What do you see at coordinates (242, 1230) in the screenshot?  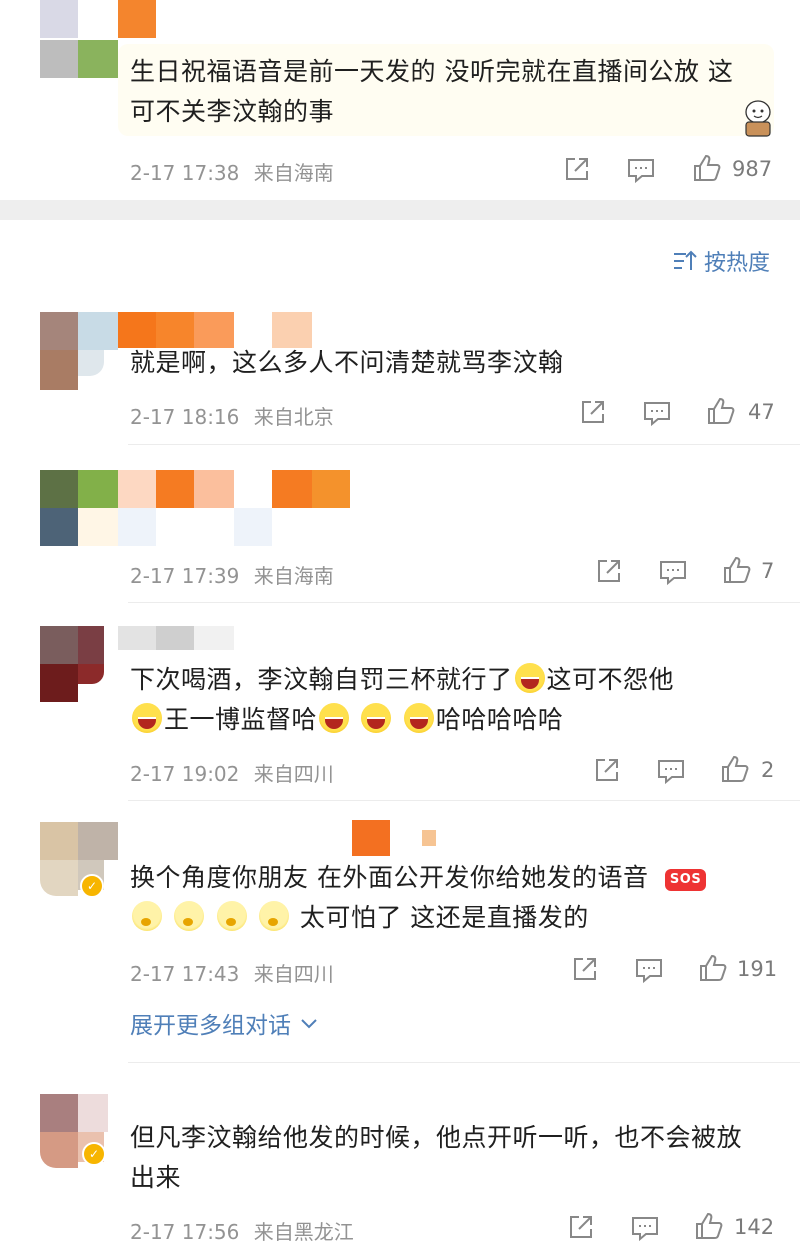 I see `comment-meta: 2-17 17:56 来自黑龙江` at bounding box center [242, 1230].